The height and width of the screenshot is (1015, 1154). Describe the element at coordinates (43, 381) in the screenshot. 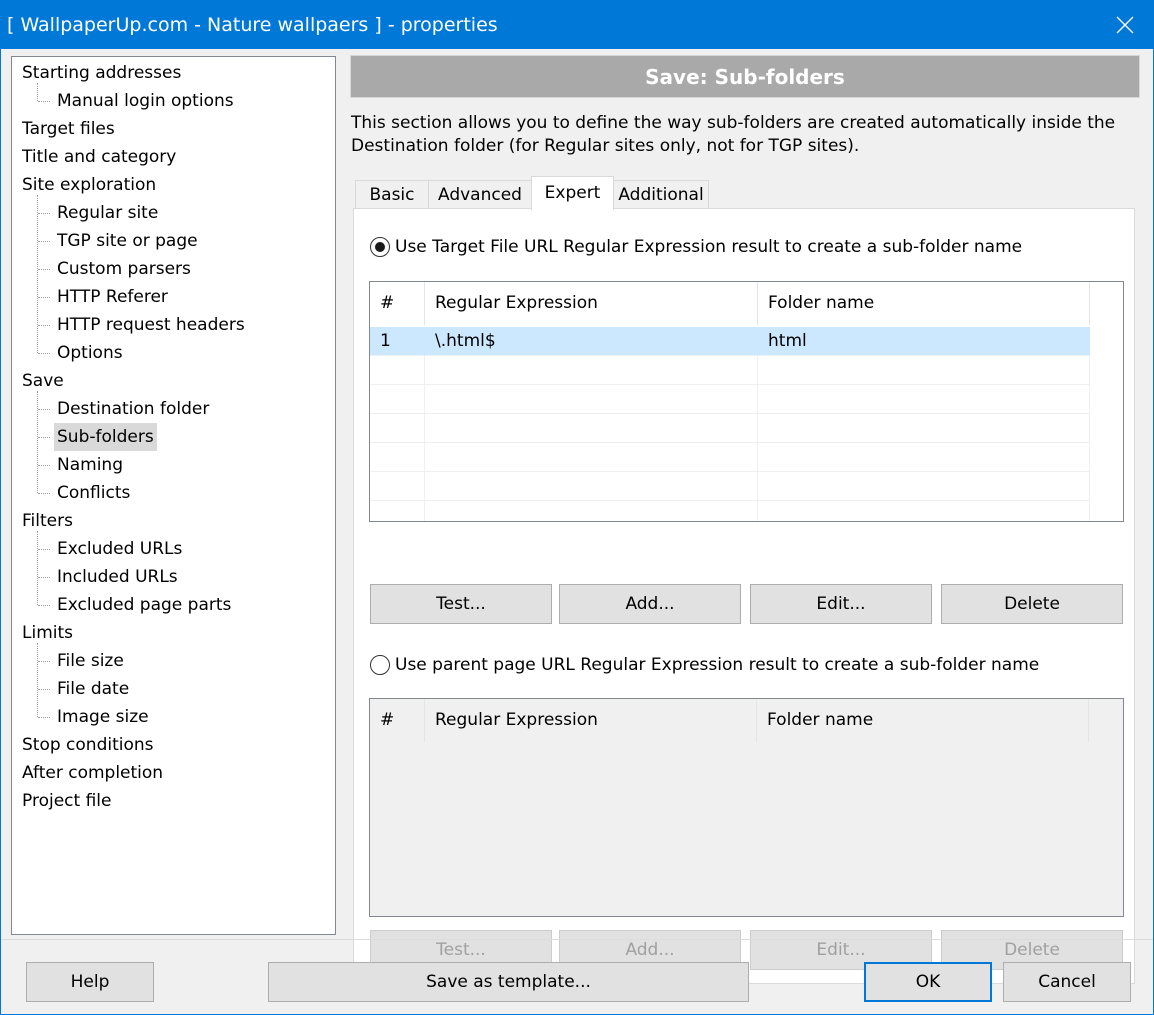

I see `tree-item-save: Save` at that location.